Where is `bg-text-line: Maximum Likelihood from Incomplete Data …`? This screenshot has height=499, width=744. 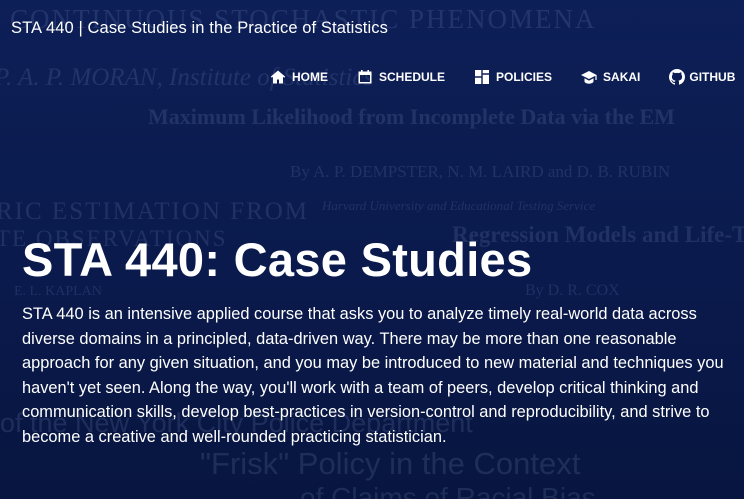
bg-text-line: Maximum Likelihood from Incomplete Data … is located at coordinates (411, 116).